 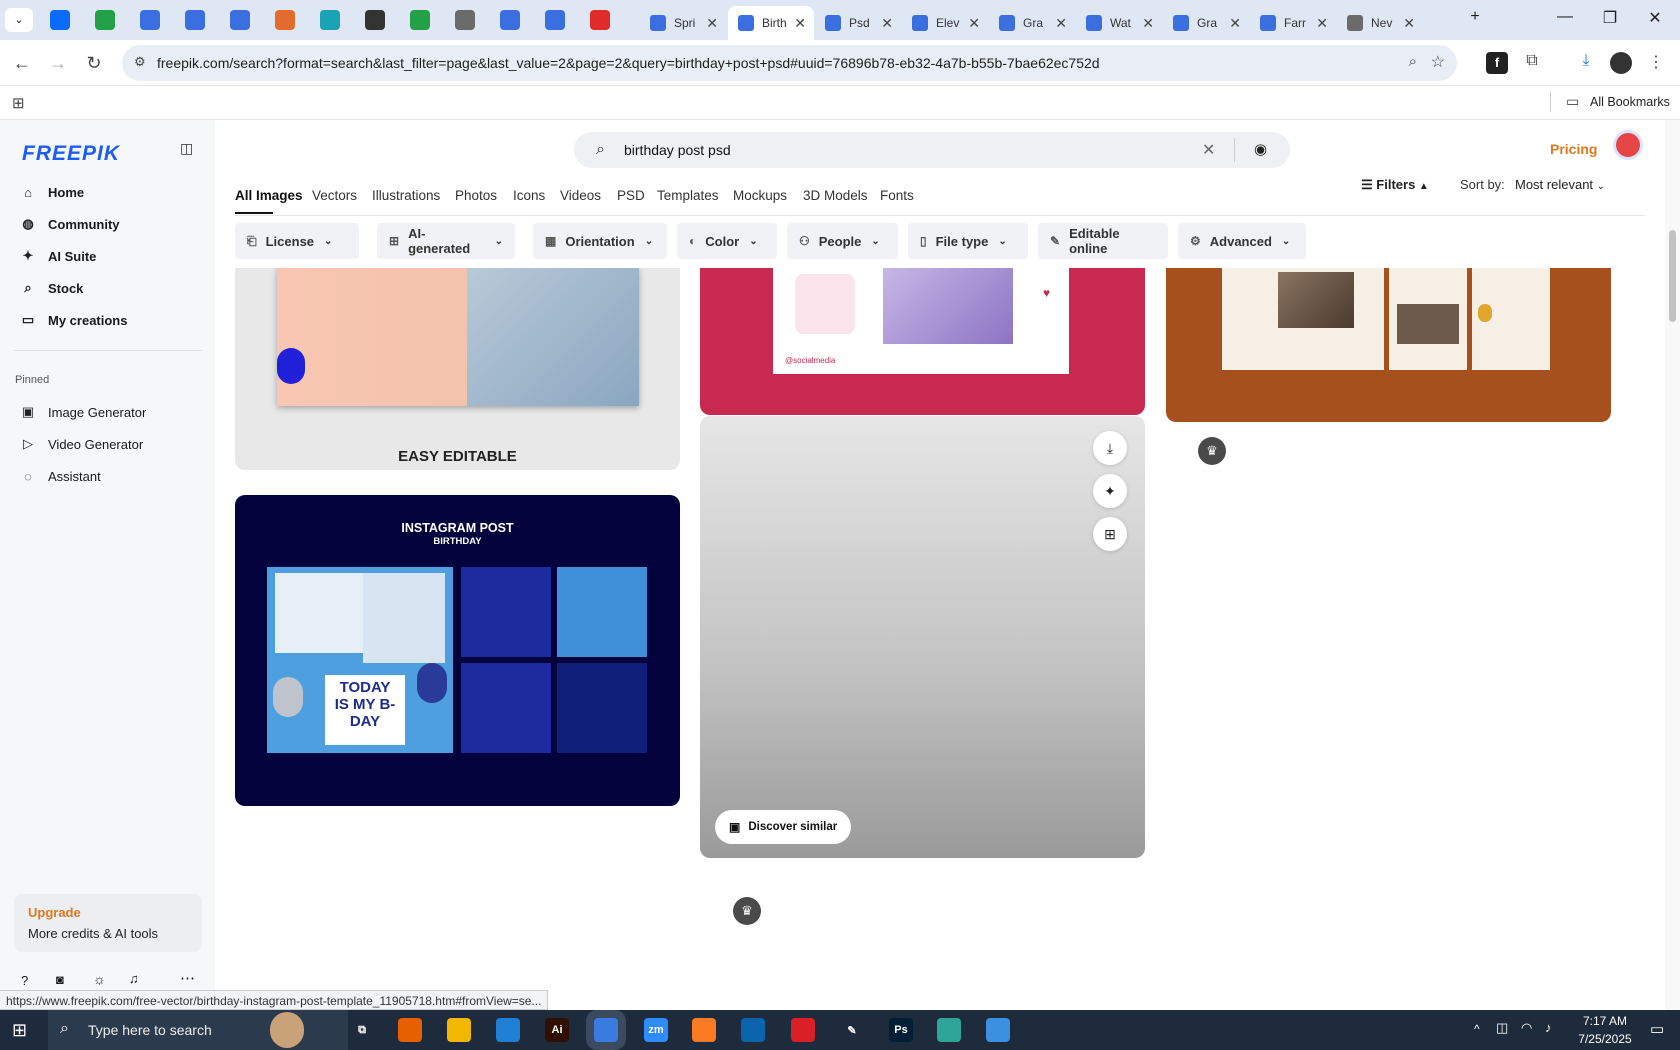 What do you see at coordinates (858, 23) in the screenshot?
I see `browser-tab: Psd ✕` at bounding box center [858, 23].